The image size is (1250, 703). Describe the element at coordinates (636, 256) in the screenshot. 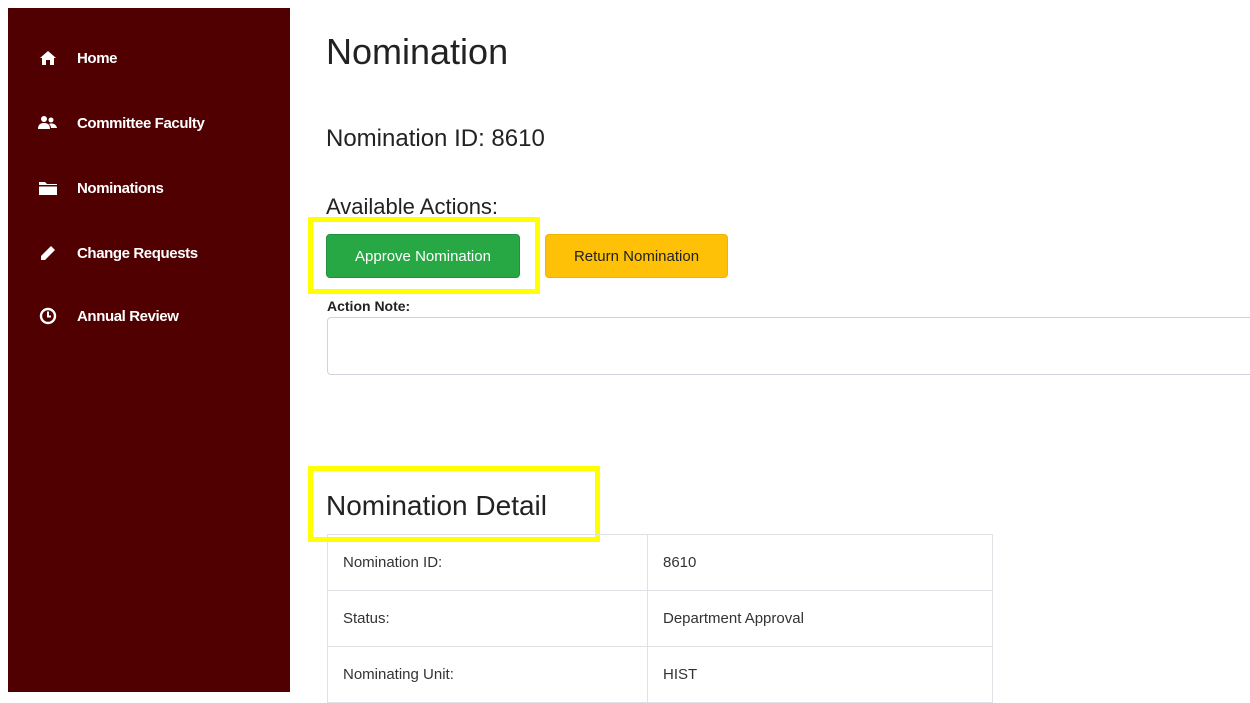

I see `return-nomination-button: Return Nomination` at that location.